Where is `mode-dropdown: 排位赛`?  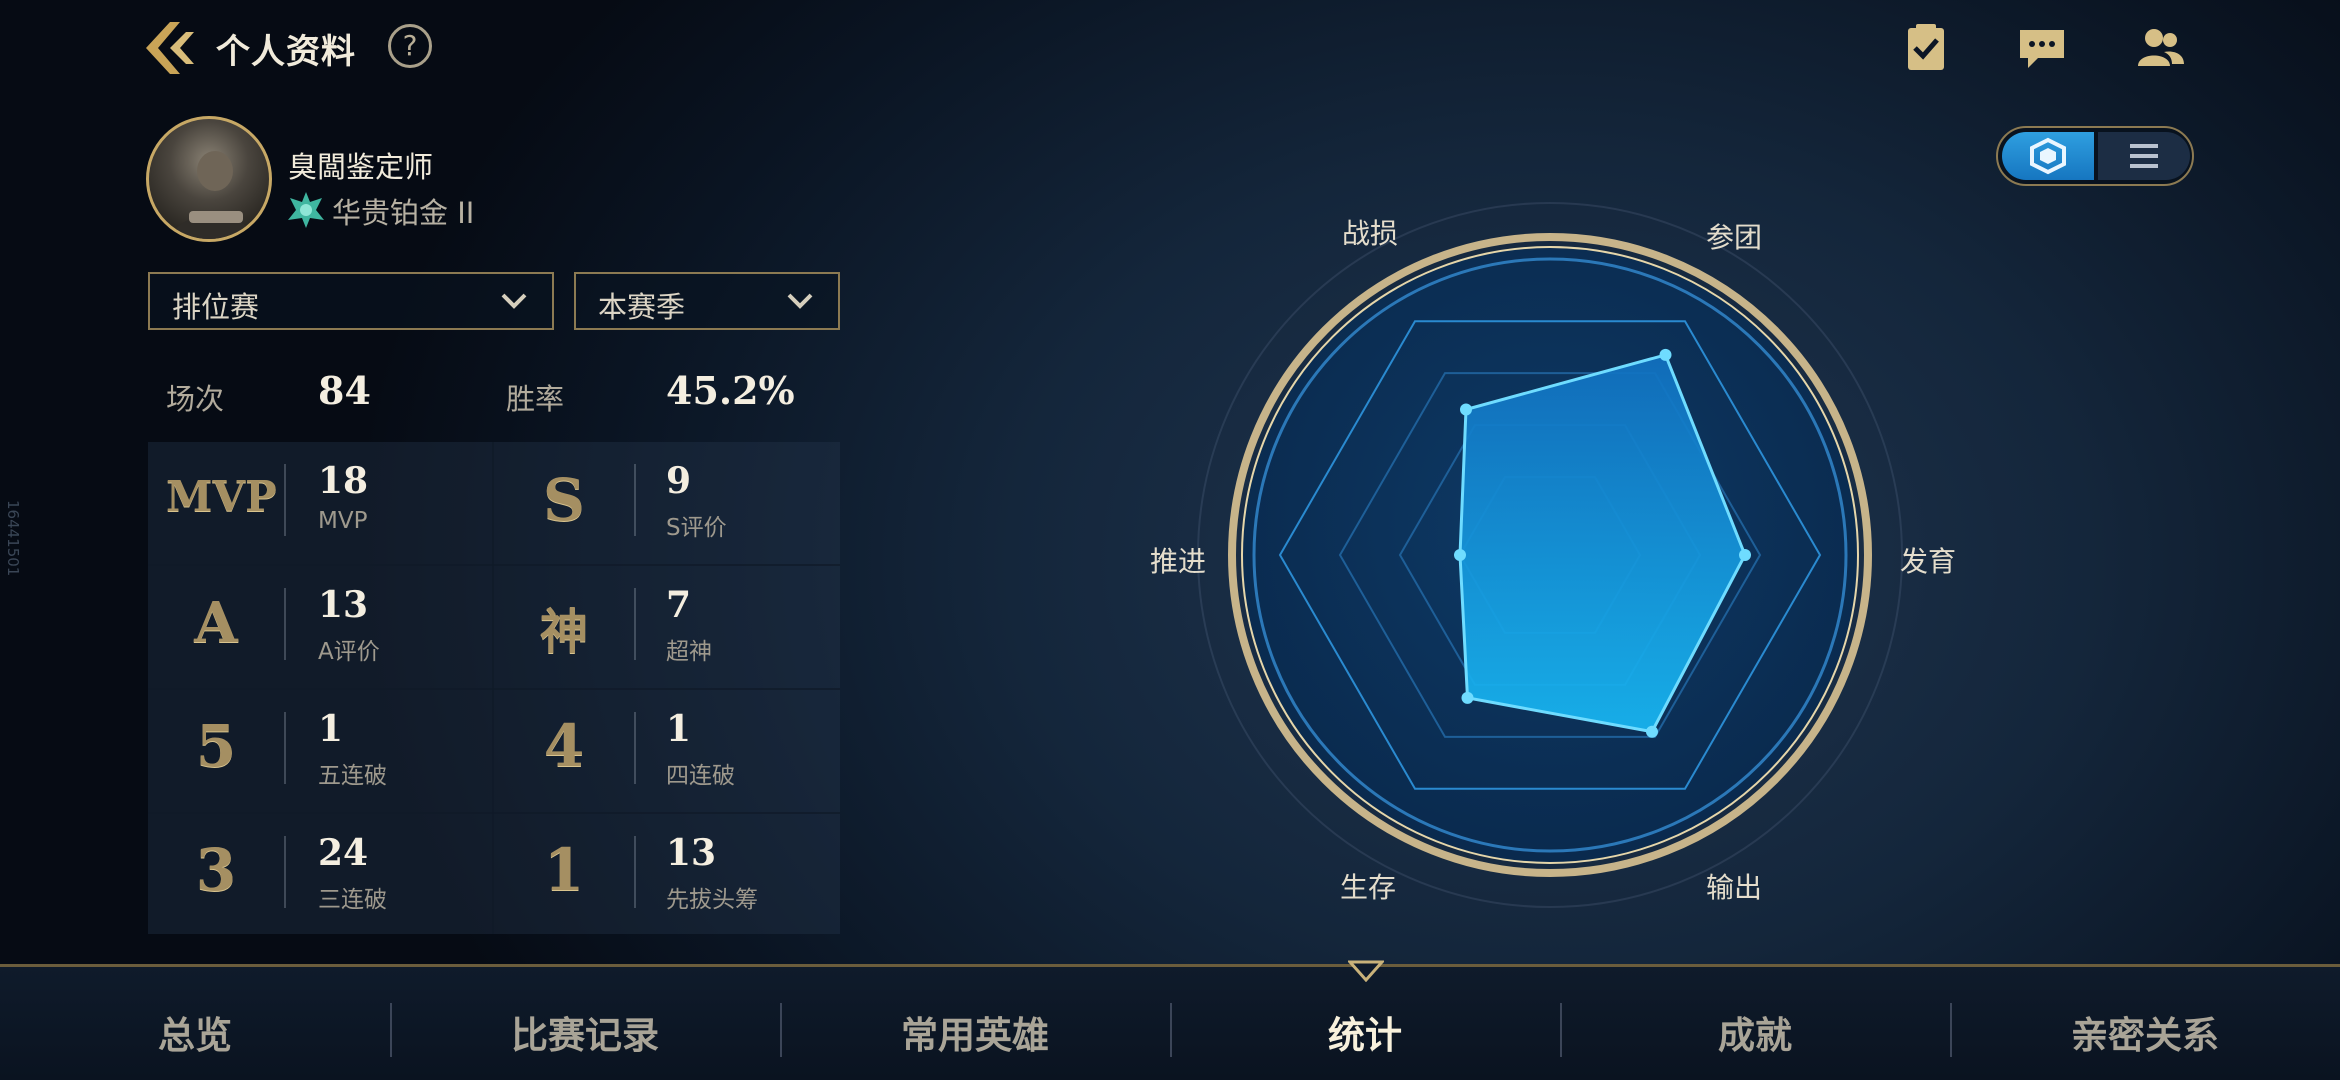
mode-dropdown: 排位赛 is located at coordinates (351, 301).